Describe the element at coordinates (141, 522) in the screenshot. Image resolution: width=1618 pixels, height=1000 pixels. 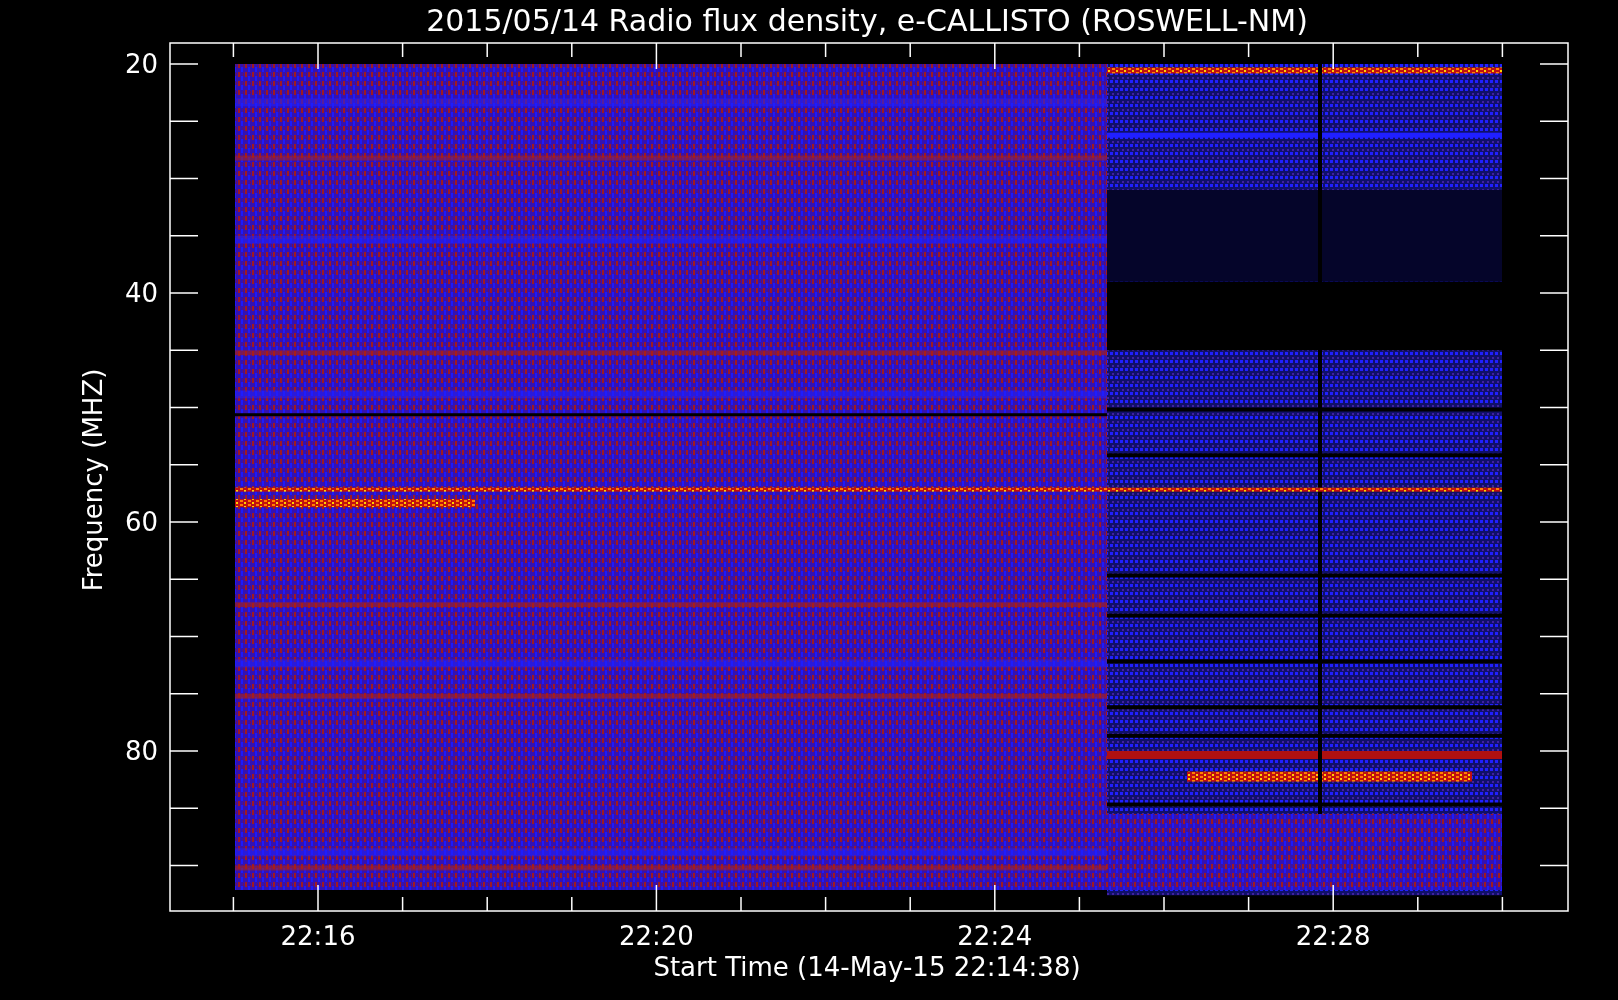
I see `tick-label: 60` at that location.